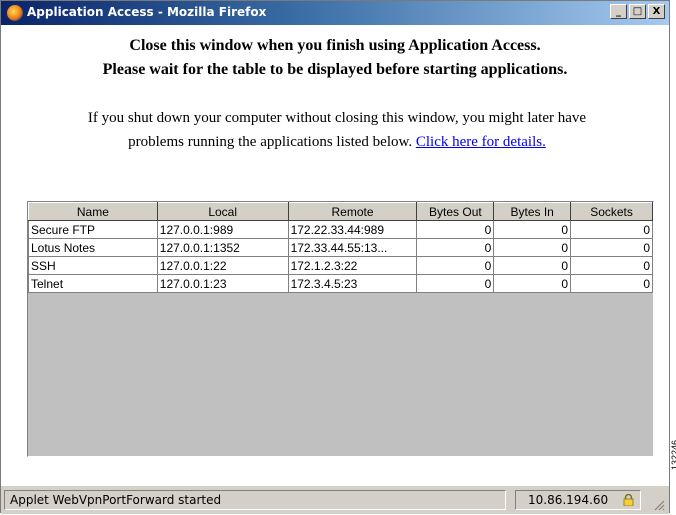 This screenshot has height=515, width=676. I want to click on column-header-bytes-in: Bytes In, so click(532, 211).